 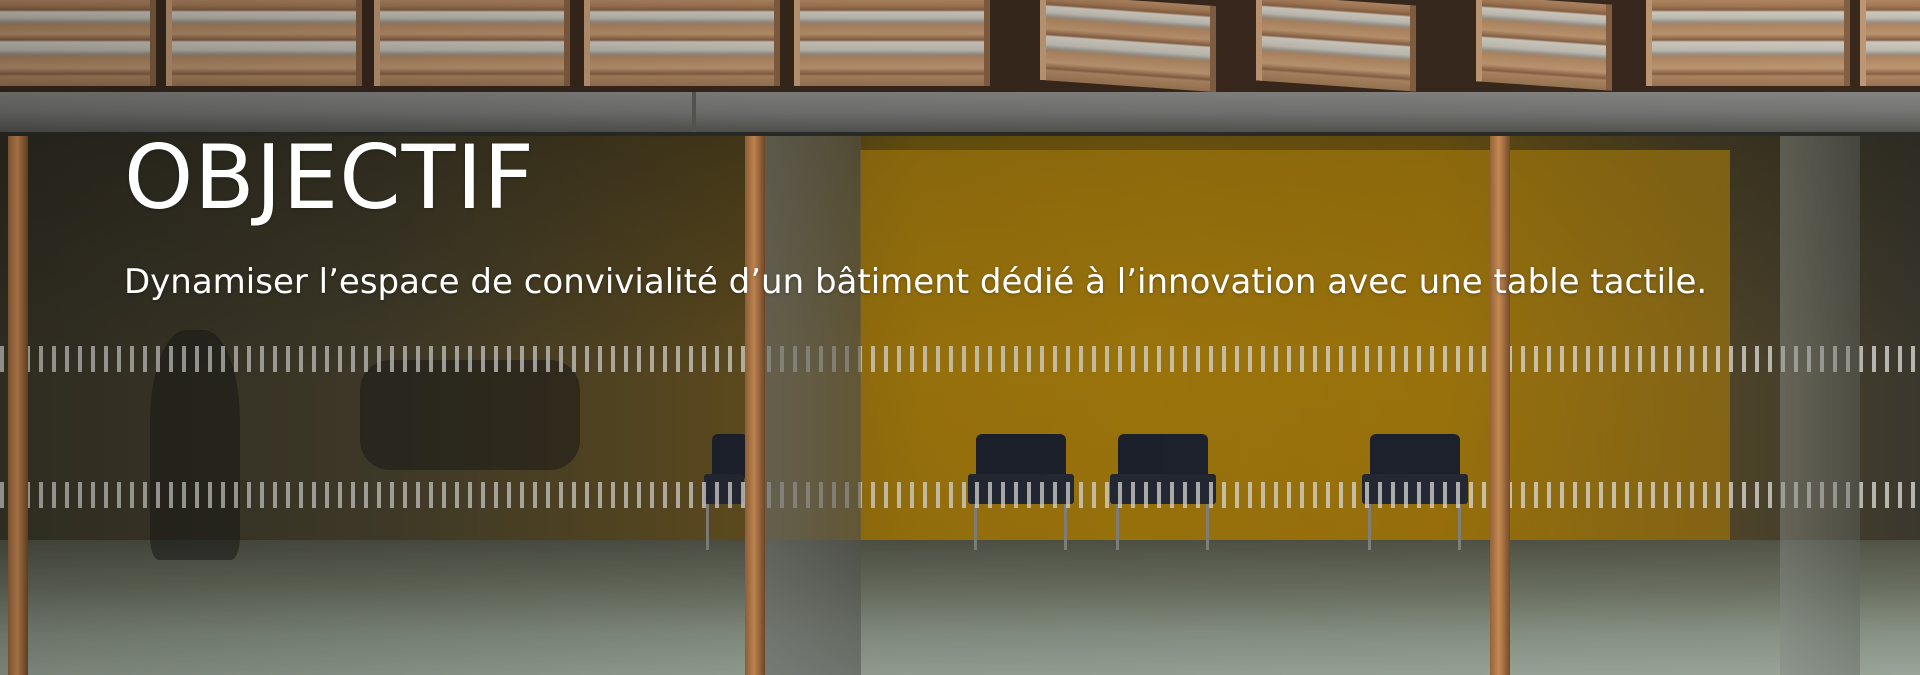 What do you see at coordinates (329, 177) in the screenshot?
I see `page-title: OBJECTIF` at bounding box center [329, 177].